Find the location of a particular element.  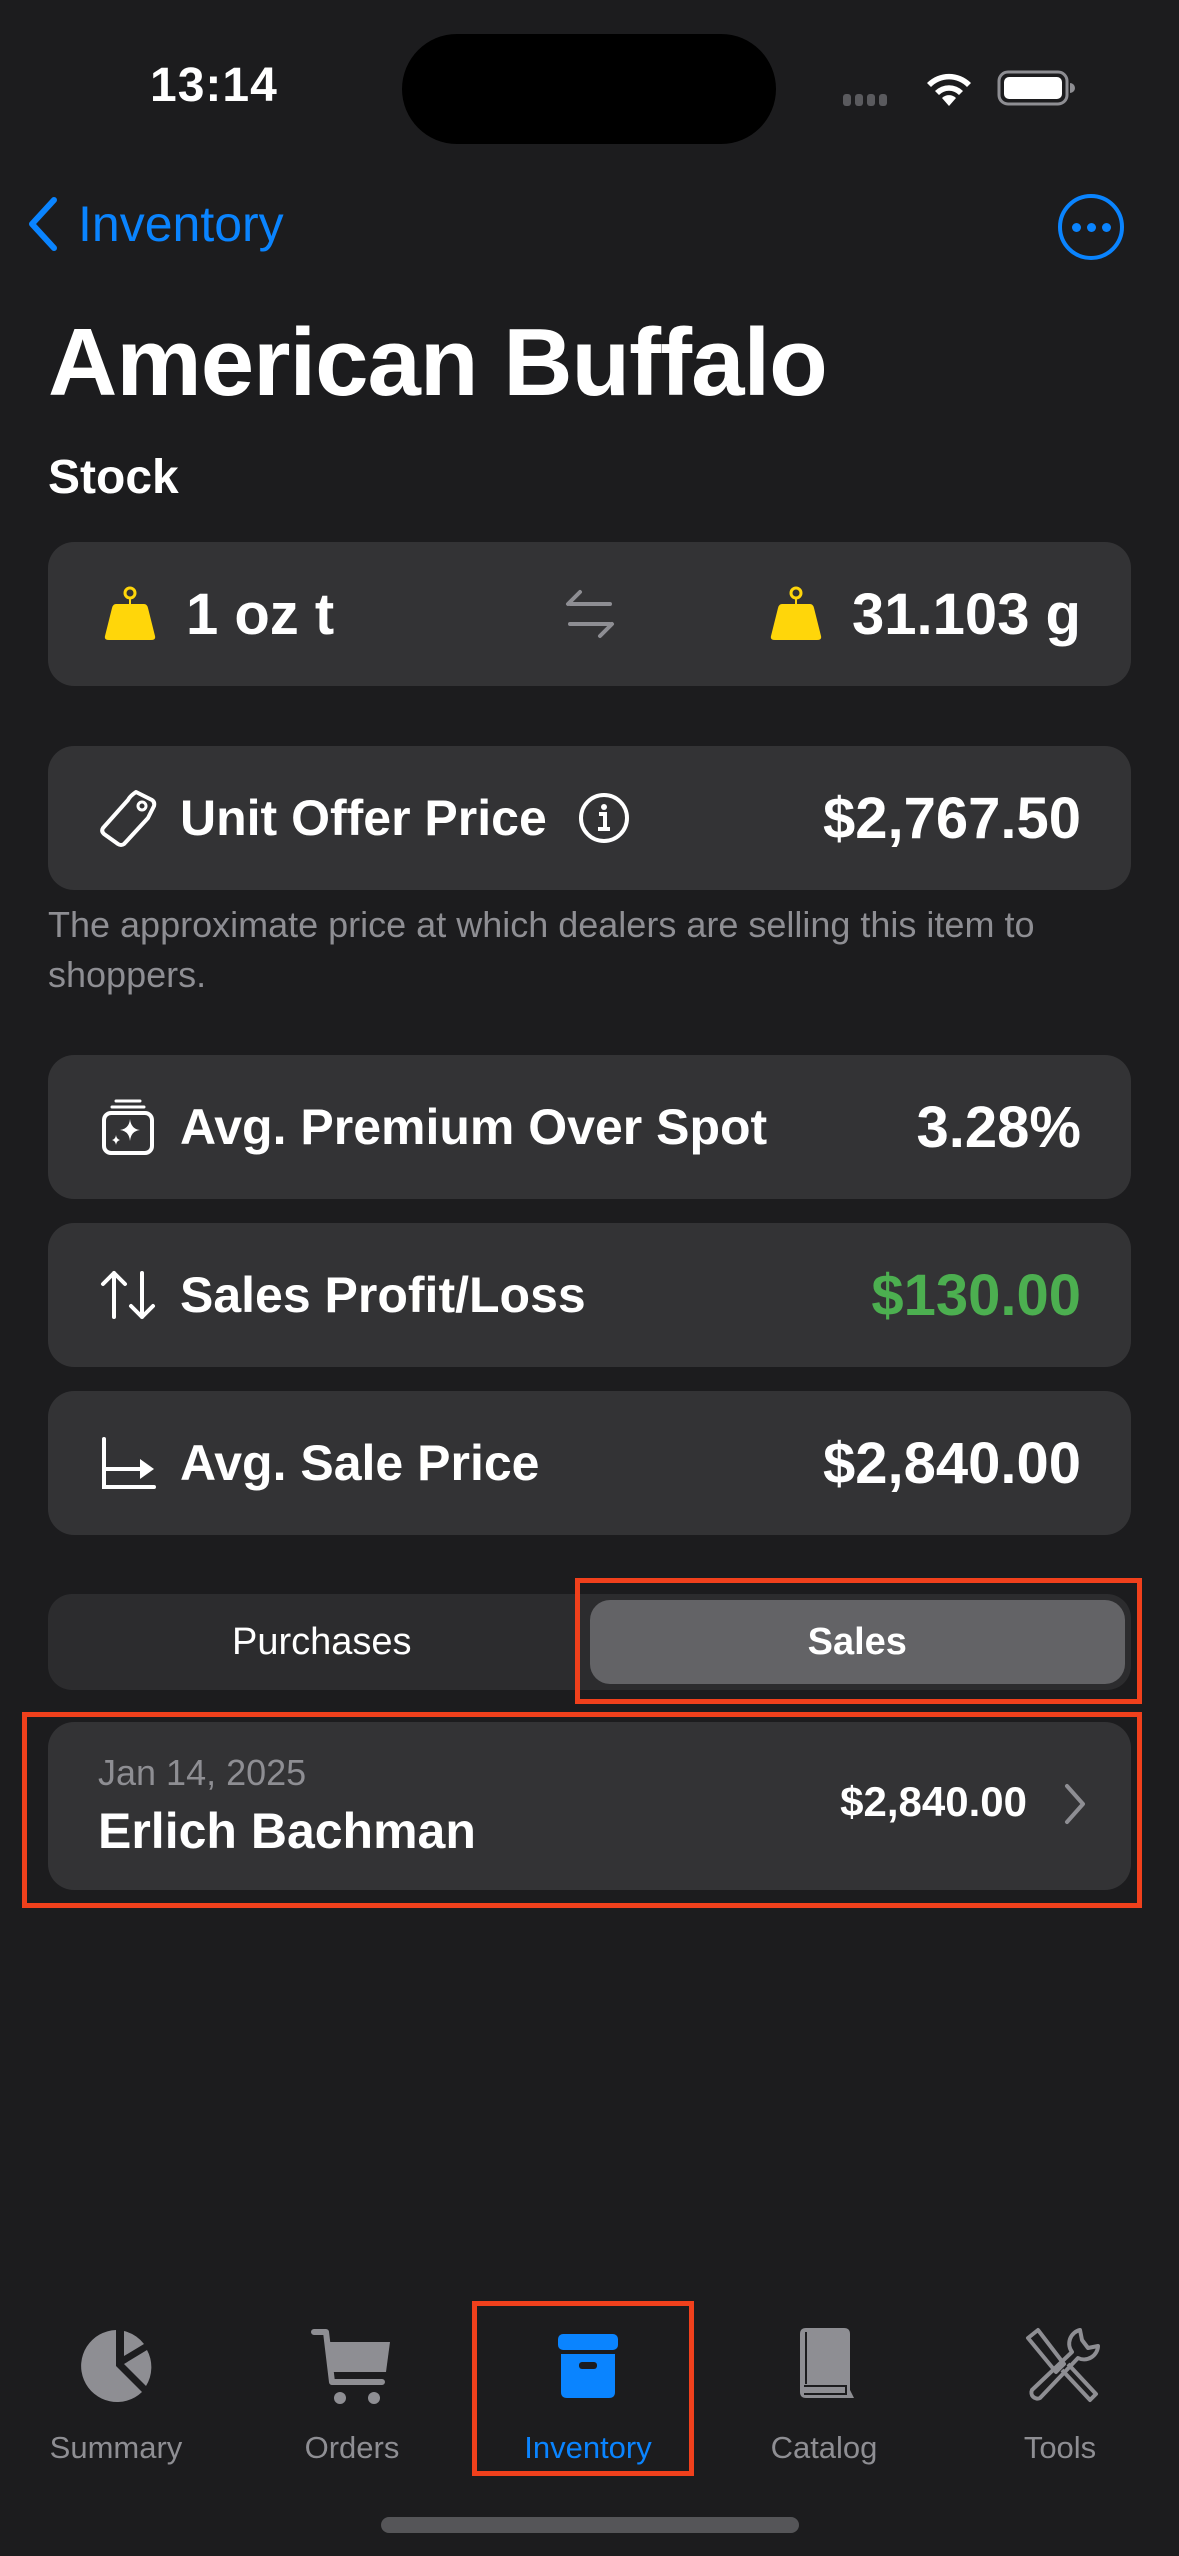

list-item: Jan 14, 2025 Erlich Bachman $2,840.00 is located at coordinates (589, 1806).